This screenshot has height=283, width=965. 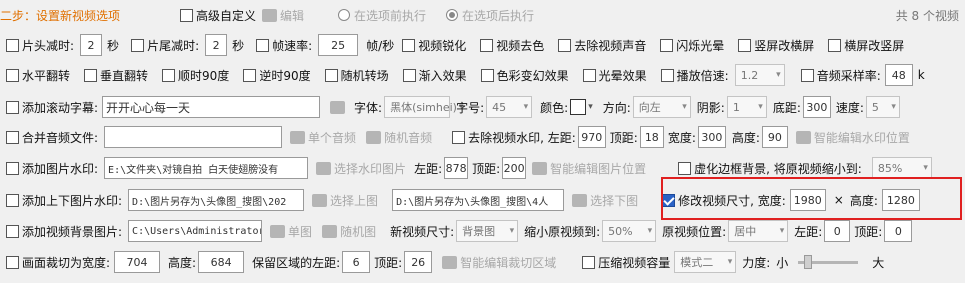 I want to click on portrait-to-landscape-checkbox: 竖屏改横屏, so click(x=776, y=45).